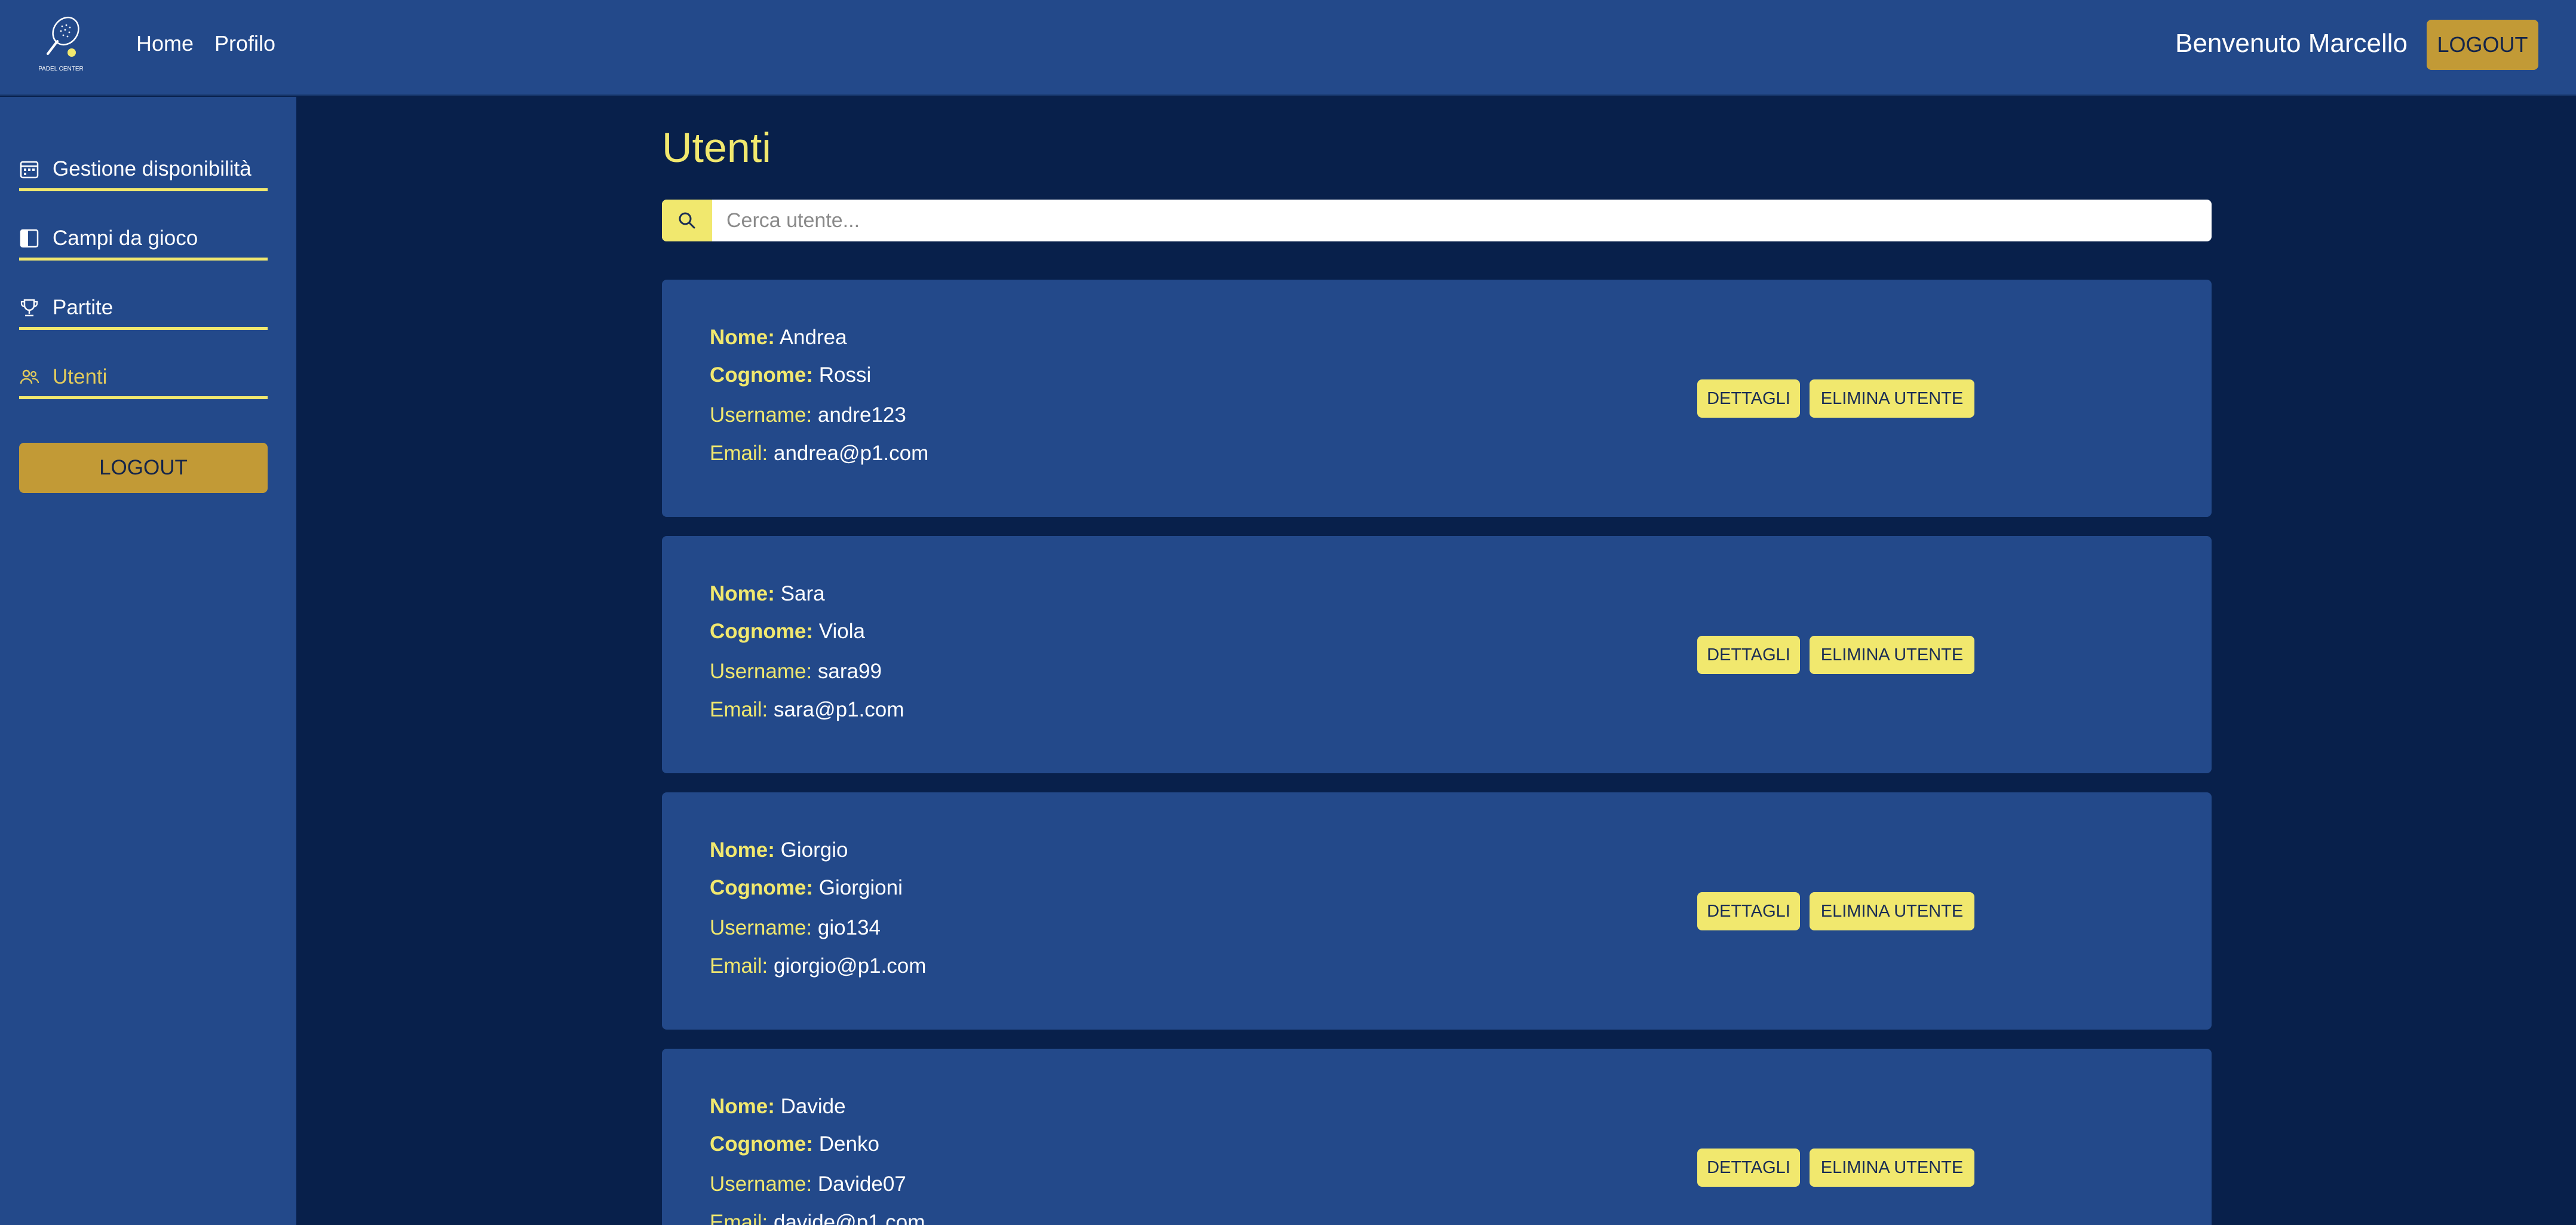 This screenshot has width=2576, height=1225. What do you see at coordinates (143, 378) in the screenshot?
I see `sidebar-item-utenti: Utenti` at bounding box center [143, 378].